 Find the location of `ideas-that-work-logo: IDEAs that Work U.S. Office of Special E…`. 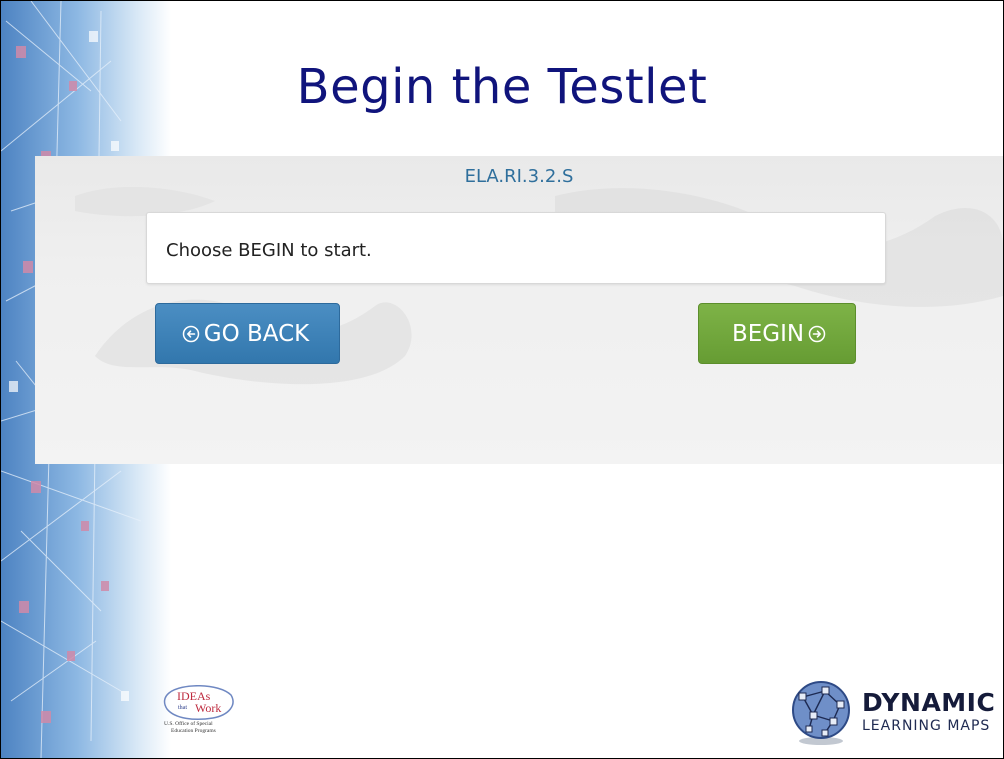

ideas-that-work-logo: IDEAs that Work U.S. Office of Special E… is located at coordinates (198, 709).